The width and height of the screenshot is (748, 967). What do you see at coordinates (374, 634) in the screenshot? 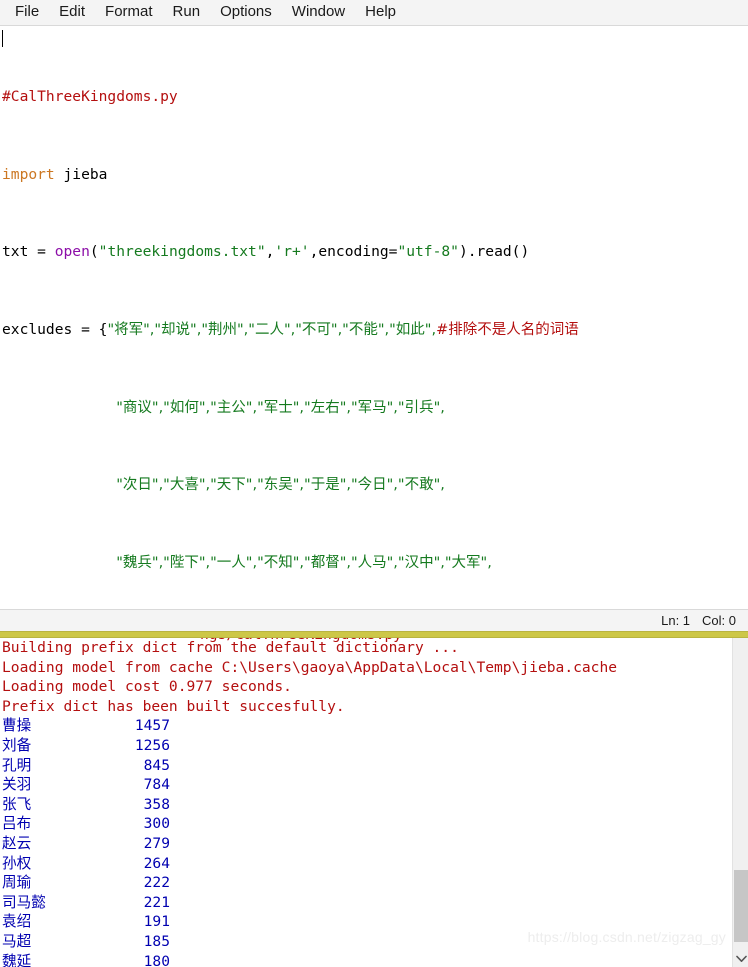
I see `pane-splitter` at bounding box center [374, 634].